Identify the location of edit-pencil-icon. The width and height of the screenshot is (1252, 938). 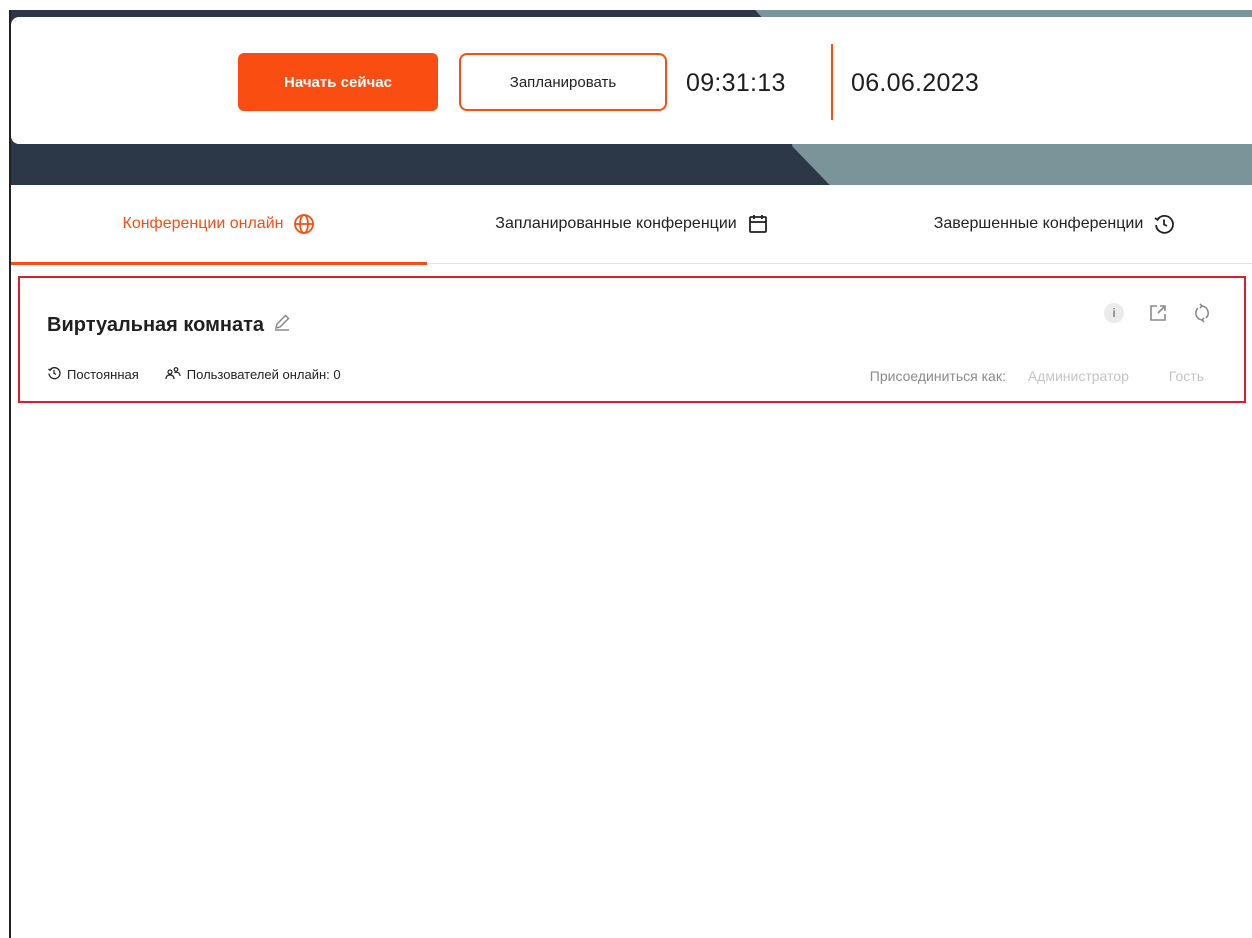
(282, 325).